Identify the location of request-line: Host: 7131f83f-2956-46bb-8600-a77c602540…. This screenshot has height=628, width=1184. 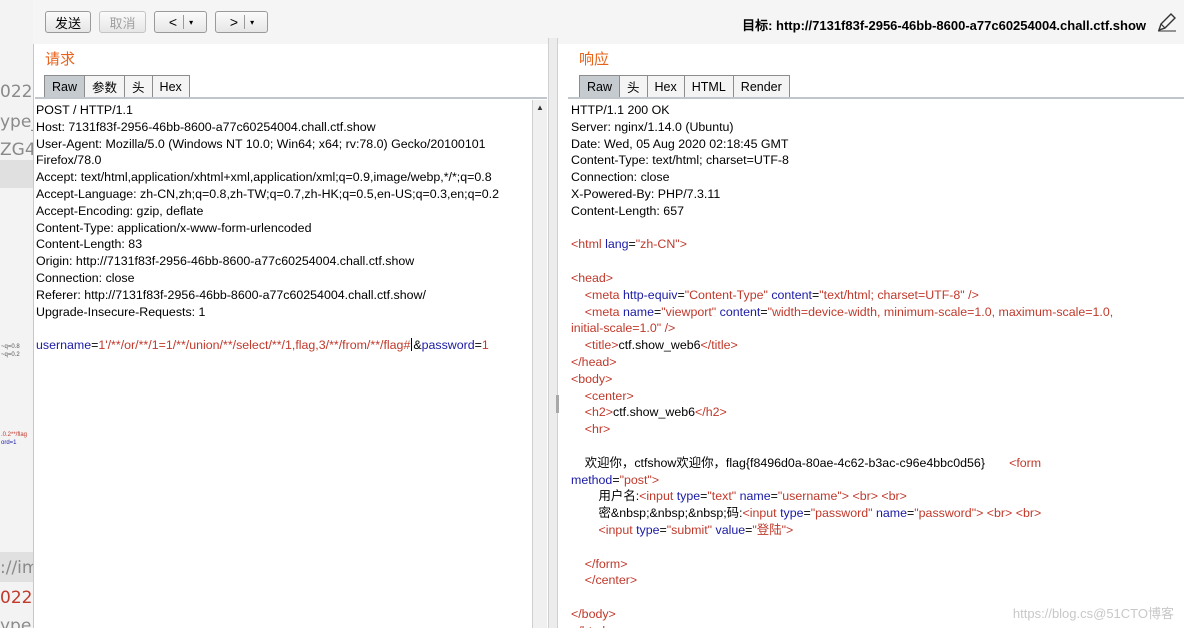
(206, 126).